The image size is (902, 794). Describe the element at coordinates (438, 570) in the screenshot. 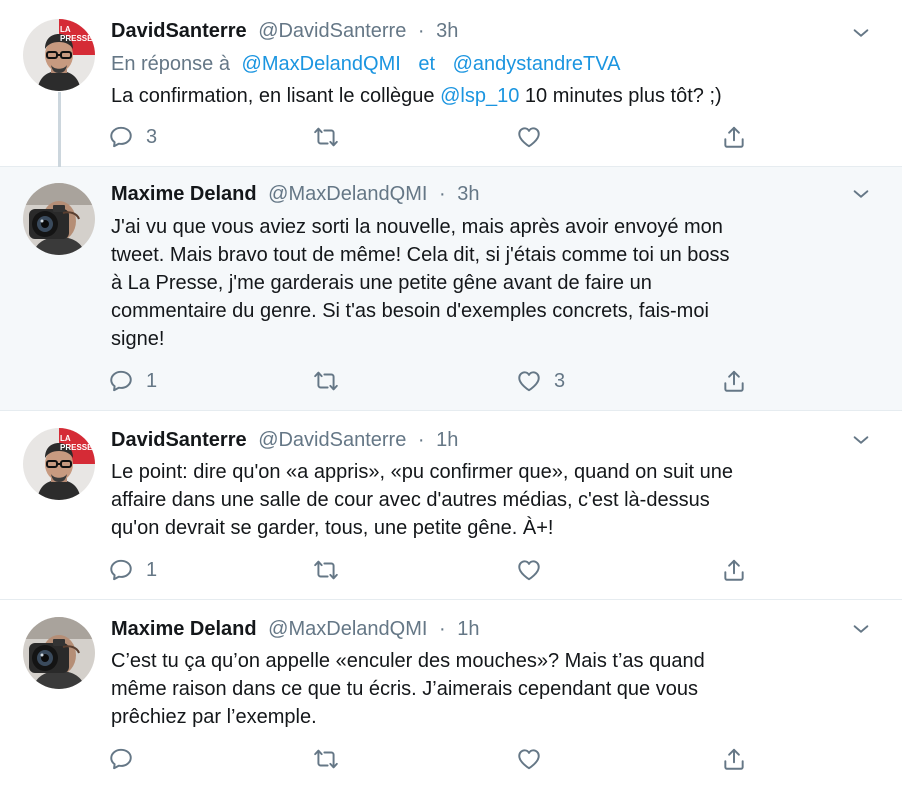

I see `action-bar: 1` at that location.